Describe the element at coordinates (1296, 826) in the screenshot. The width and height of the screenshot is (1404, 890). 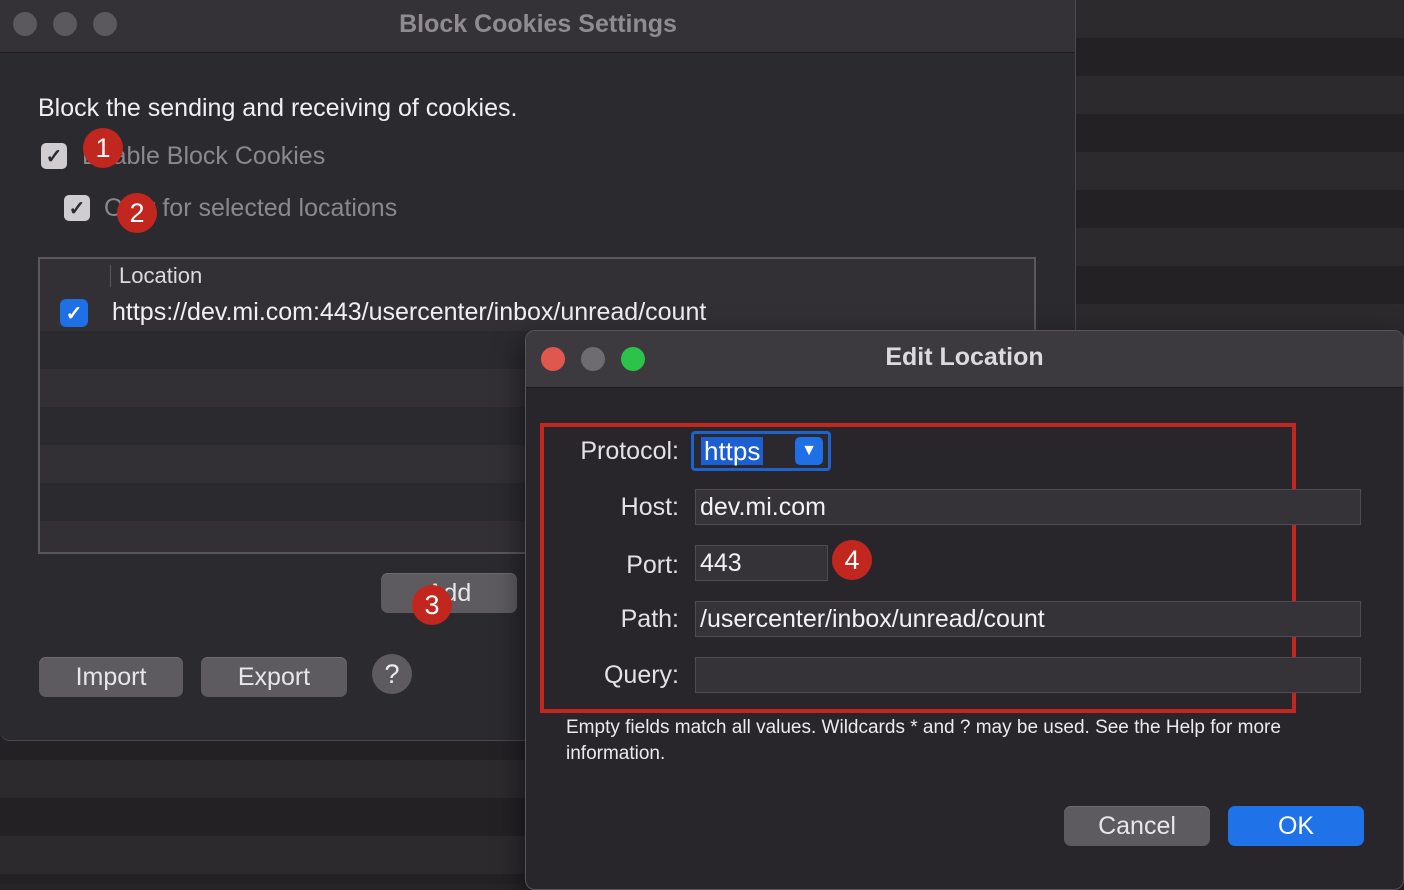
I see `ok-button: OK` at that location.